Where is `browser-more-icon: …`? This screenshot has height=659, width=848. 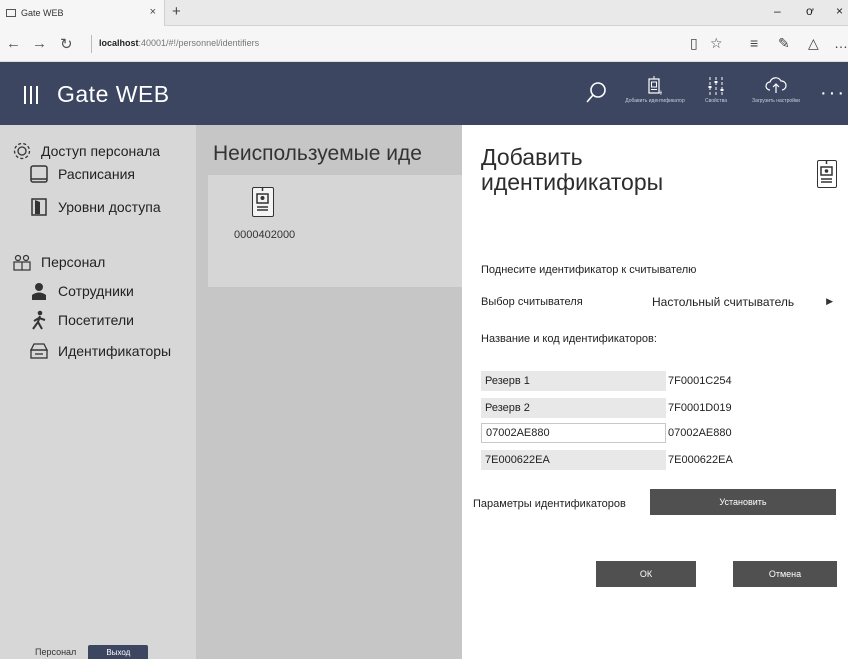
browser-more-icon: … is located at coordinates (841, 43).